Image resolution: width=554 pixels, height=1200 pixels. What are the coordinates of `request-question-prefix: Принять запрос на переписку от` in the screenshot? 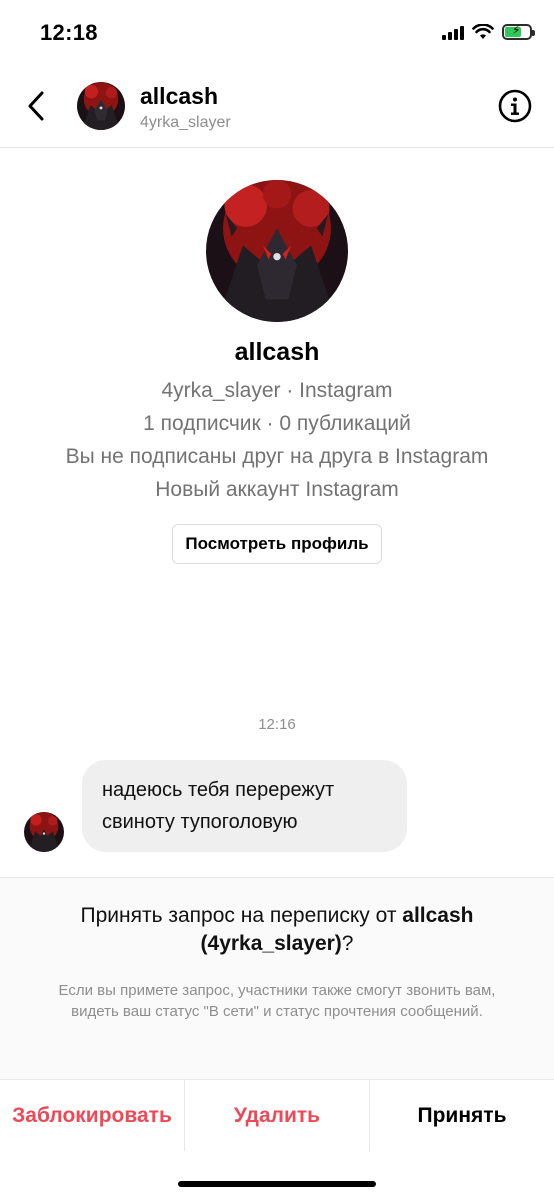 It's located at (241, 915).